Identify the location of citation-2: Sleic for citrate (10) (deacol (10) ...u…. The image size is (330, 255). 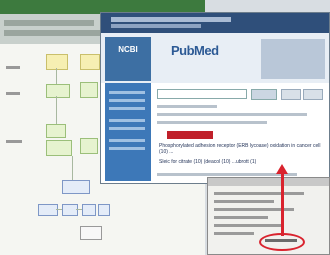
(241, 162).